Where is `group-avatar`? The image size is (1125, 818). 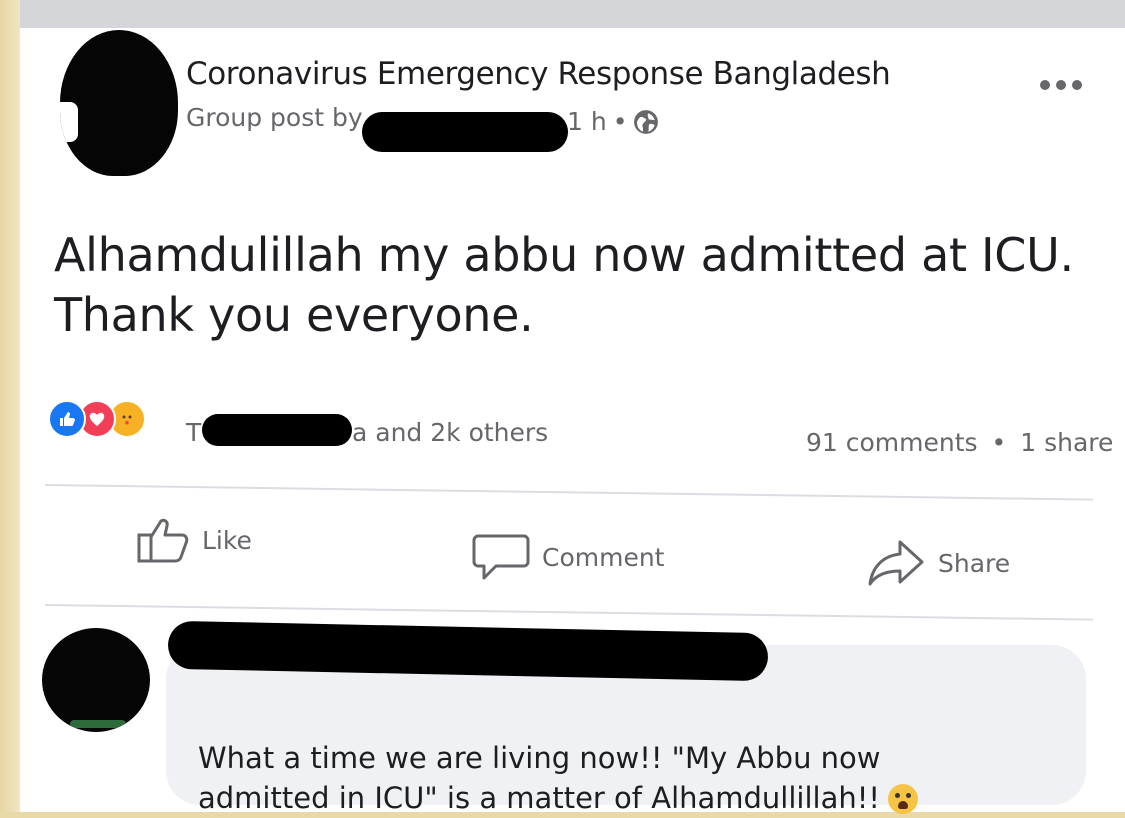 group-avatar is located at coordinates (119, 103).